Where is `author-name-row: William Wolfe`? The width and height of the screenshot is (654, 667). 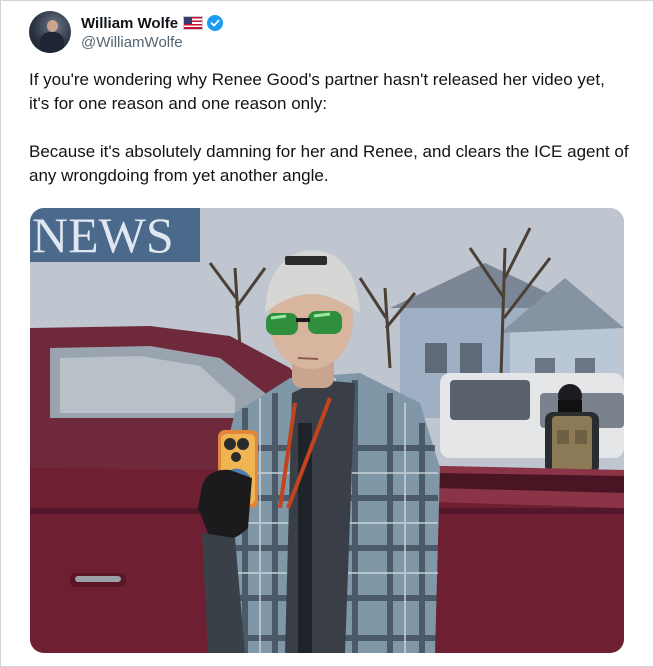
author-name-row: William Wolfe is located at coordinates (152, 23).